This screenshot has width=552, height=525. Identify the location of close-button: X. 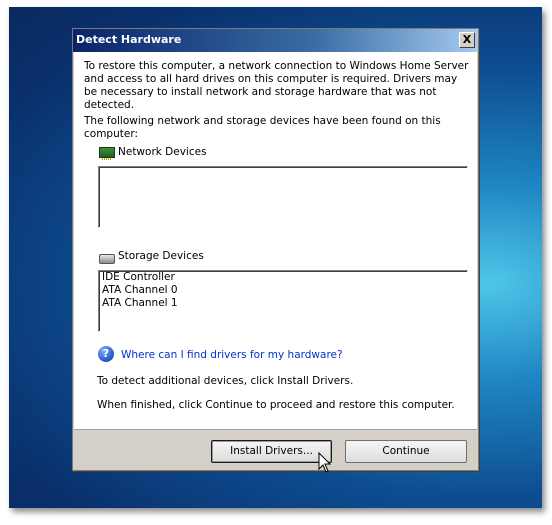
(467, 40).